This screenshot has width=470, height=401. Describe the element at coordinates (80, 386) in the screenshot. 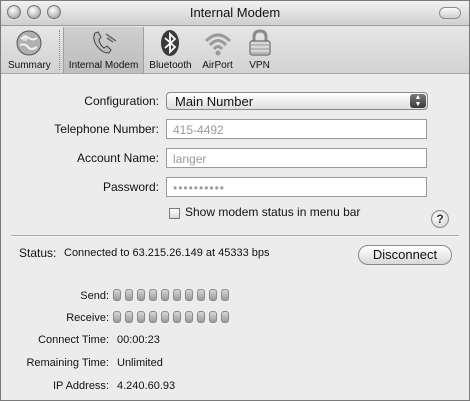

I see `ip-address-label: IP Address:` at that location.